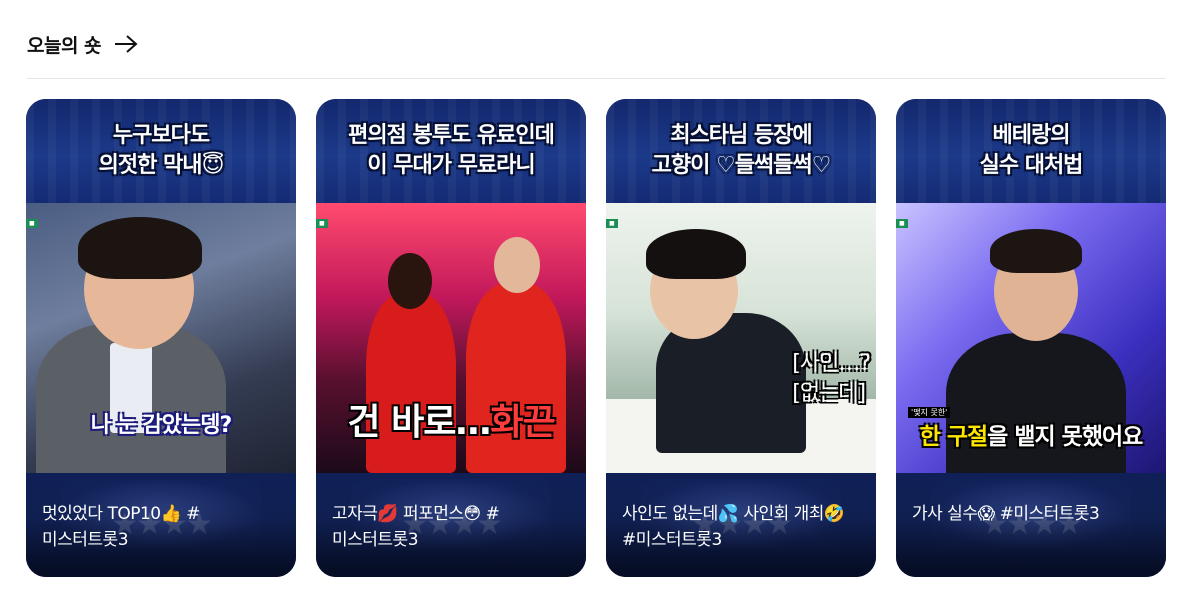  Describe the element at coordinates (596, 78) in the screenshot. I see `section-divider` at that location.